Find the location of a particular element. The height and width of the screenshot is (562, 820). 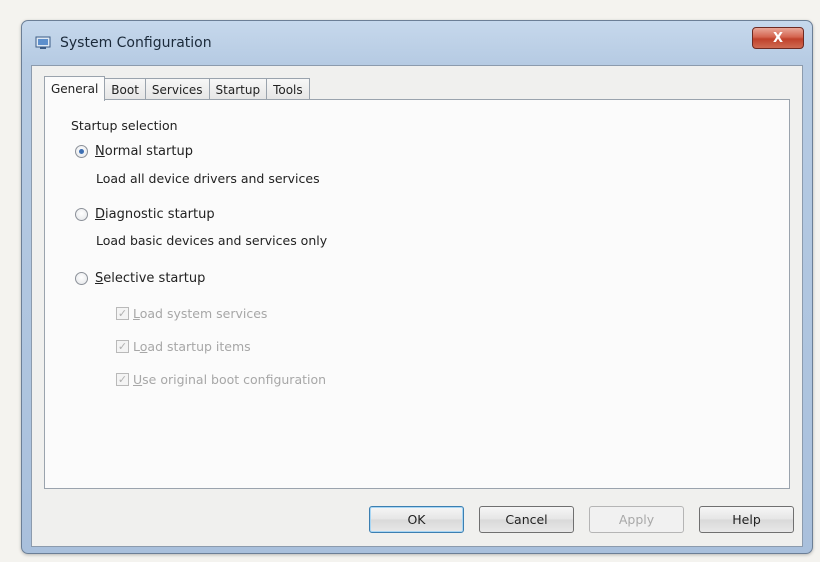

tab-general: General is located at coordinates (75, 88).